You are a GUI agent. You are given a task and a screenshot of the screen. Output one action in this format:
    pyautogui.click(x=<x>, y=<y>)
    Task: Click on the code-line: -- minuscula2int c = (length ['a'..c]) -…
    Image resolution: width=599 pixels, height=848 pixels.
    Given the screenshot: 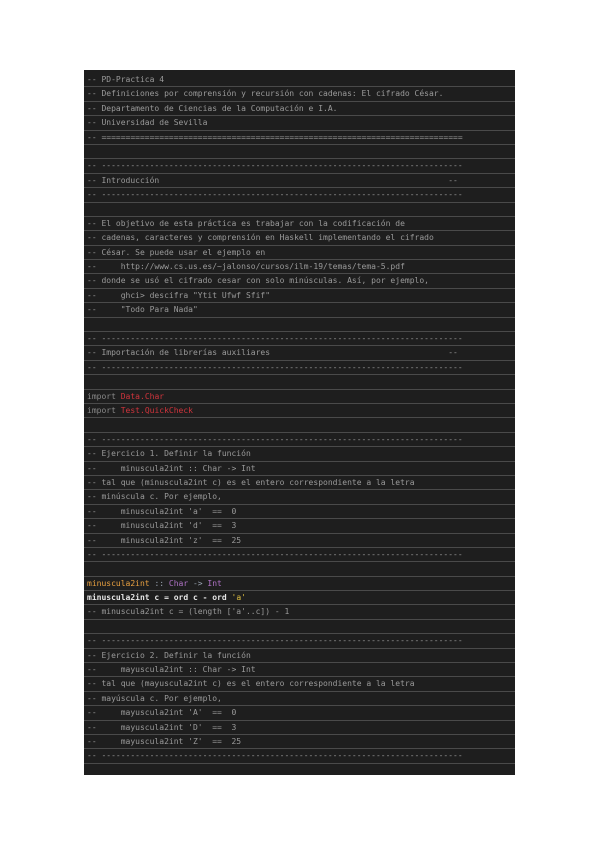 What is the action you would take?
    pyautogui.click(x=299, y=612)
    